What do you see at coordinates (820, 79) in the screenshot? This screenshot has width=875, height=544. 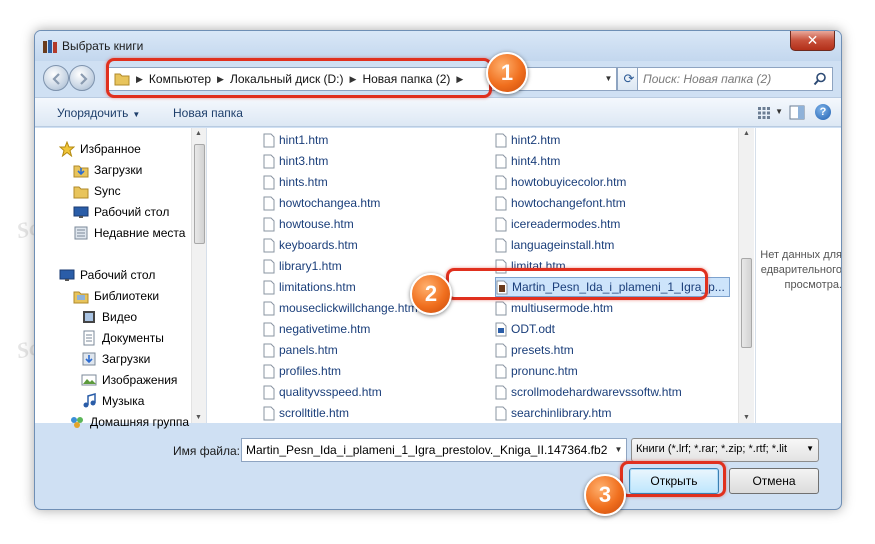 I see `search-icon` at bounding box center [820, 79].